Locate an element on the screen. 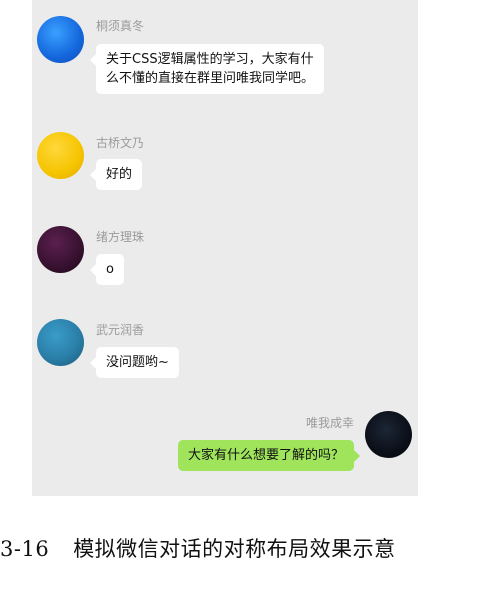  message-bubble: o is located at coordinates (107, 269).